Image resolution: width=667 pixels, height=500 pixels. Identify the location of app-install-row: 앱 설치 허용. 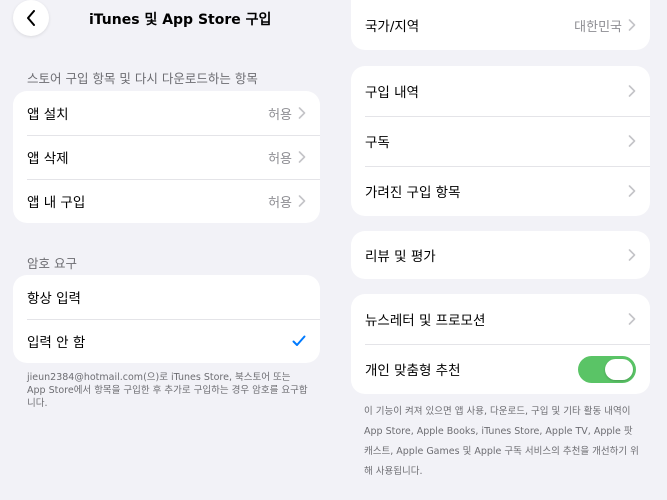
(166, 113).